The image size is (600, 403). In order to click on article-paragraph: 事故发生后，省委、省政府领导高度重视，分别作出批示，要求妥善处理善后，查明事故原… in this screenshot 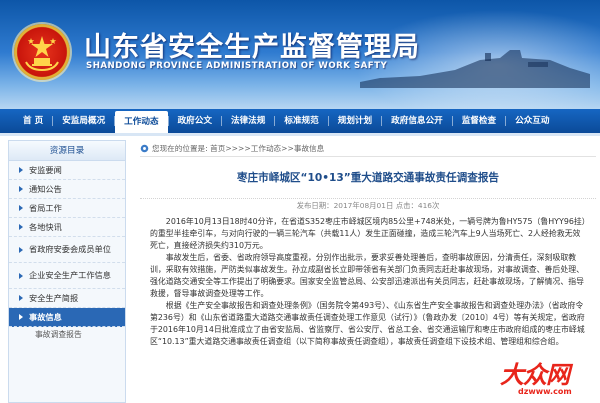, I will do `click(367, 275)`.